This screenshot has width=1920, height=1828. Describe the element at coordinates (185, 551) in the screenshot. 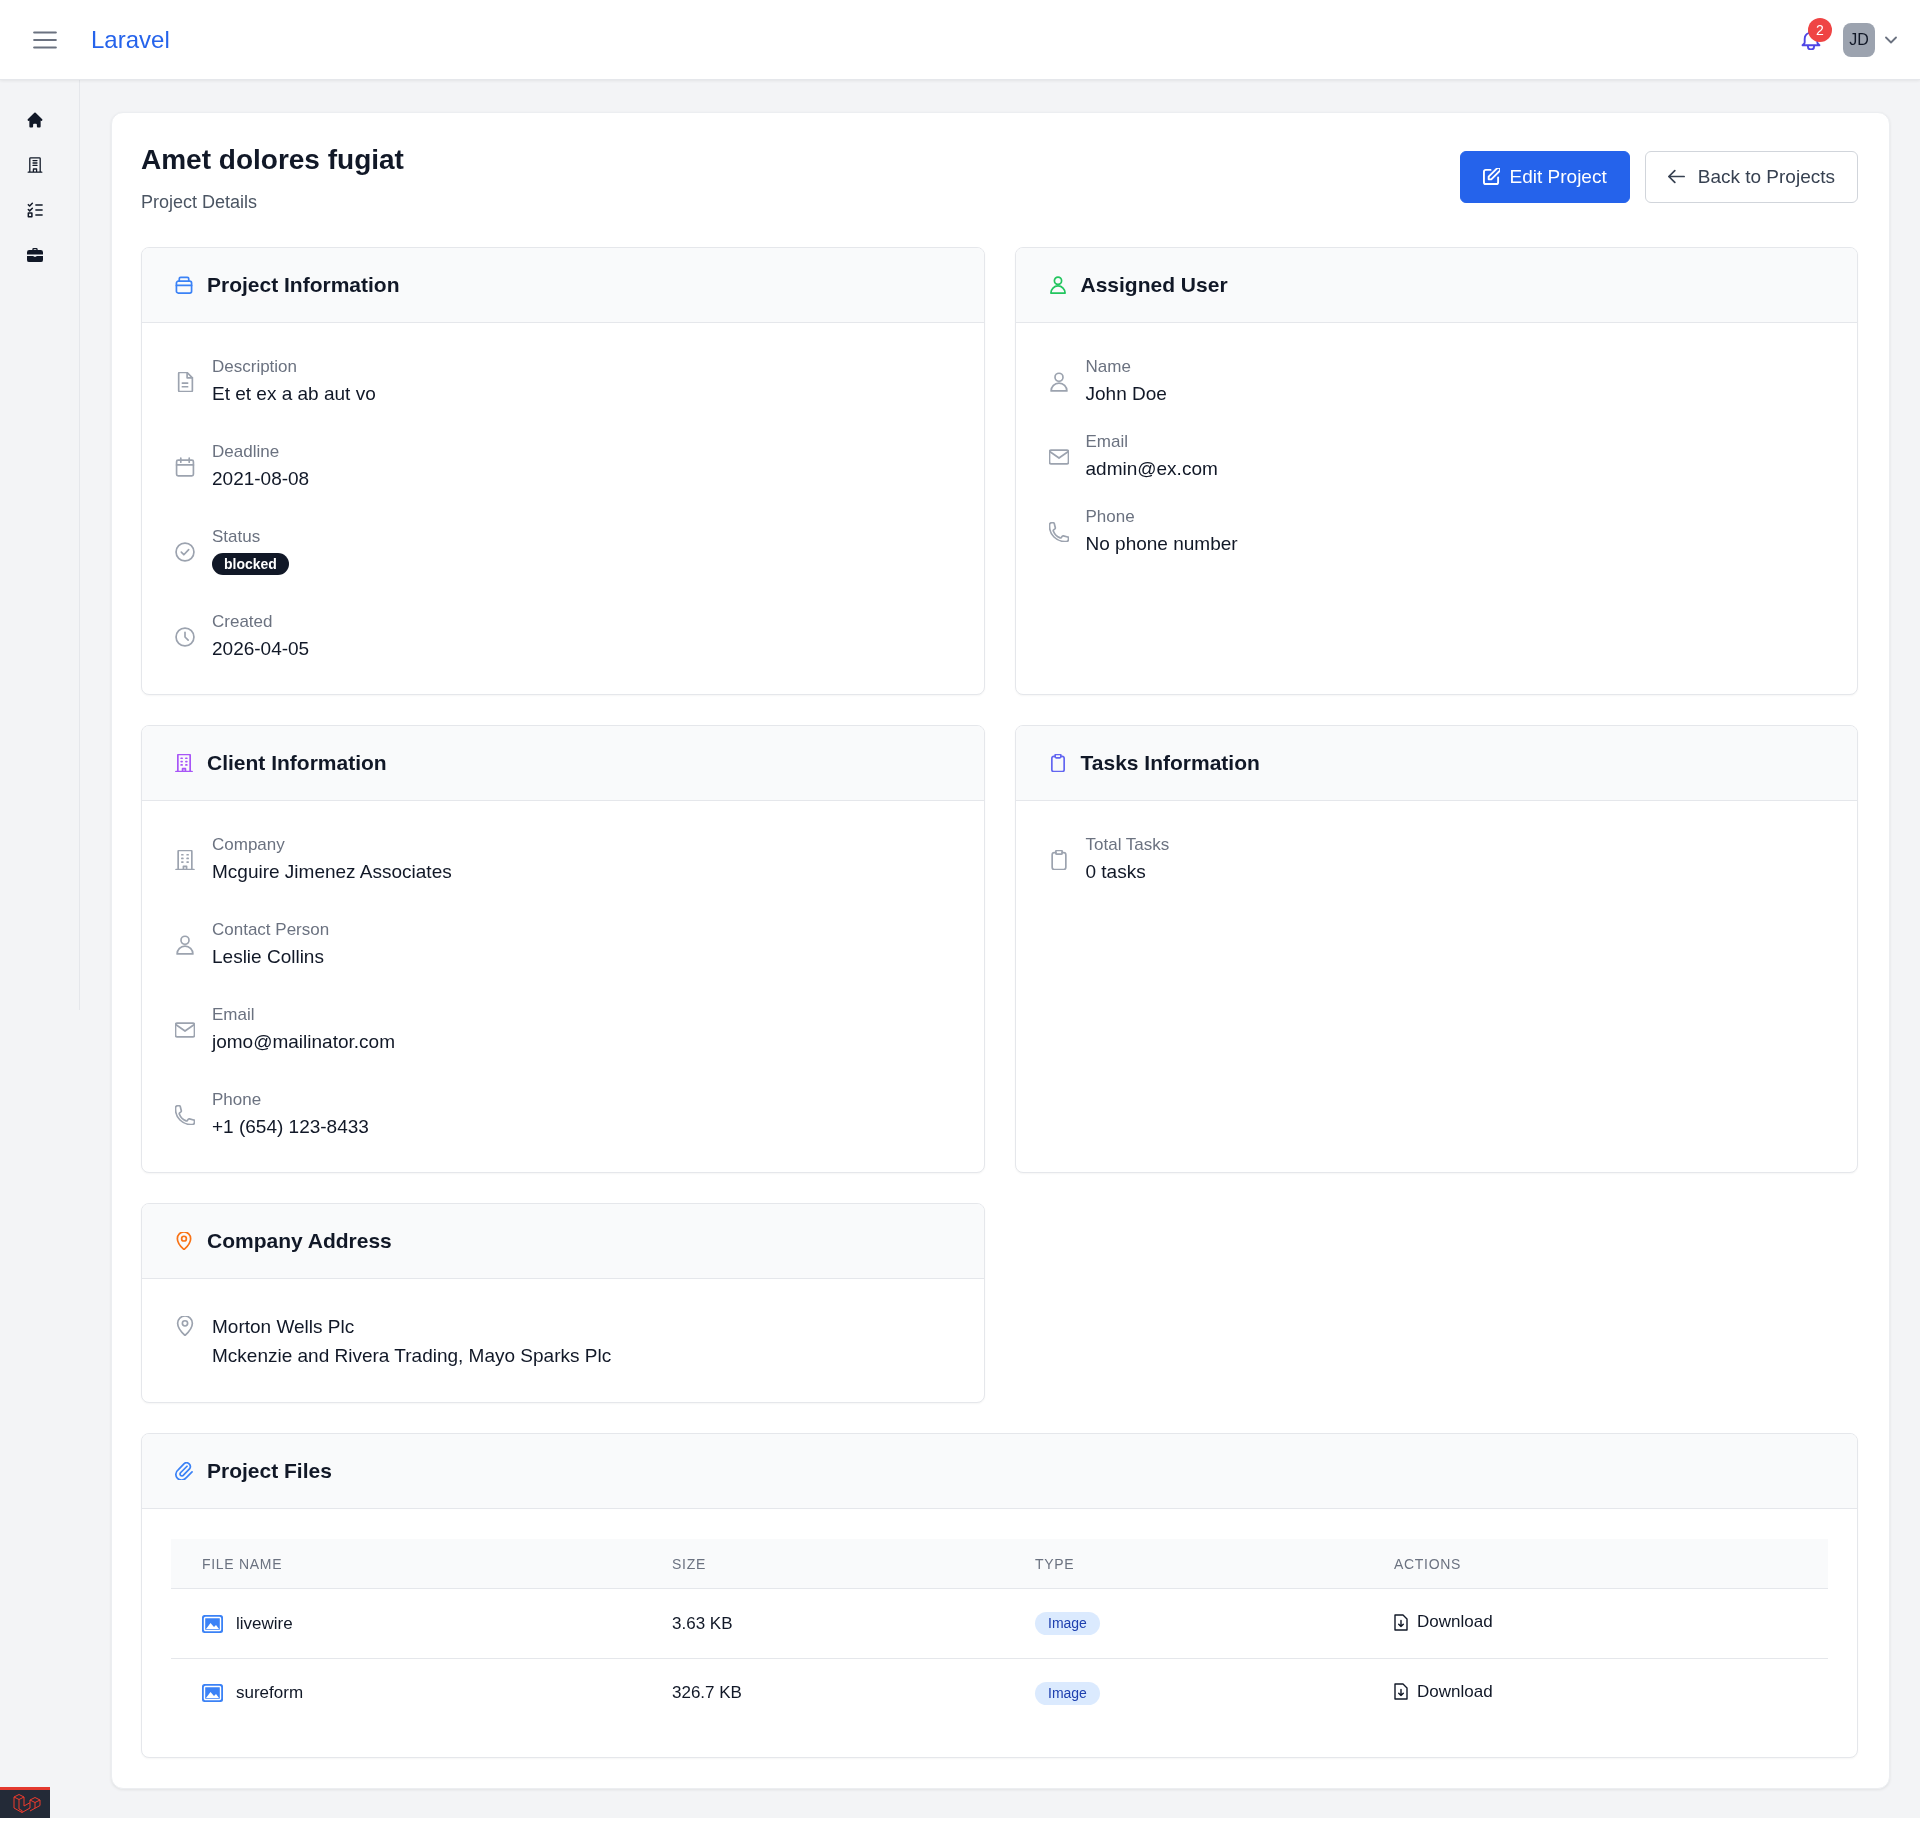

I see `check-circle-icon` at that location.